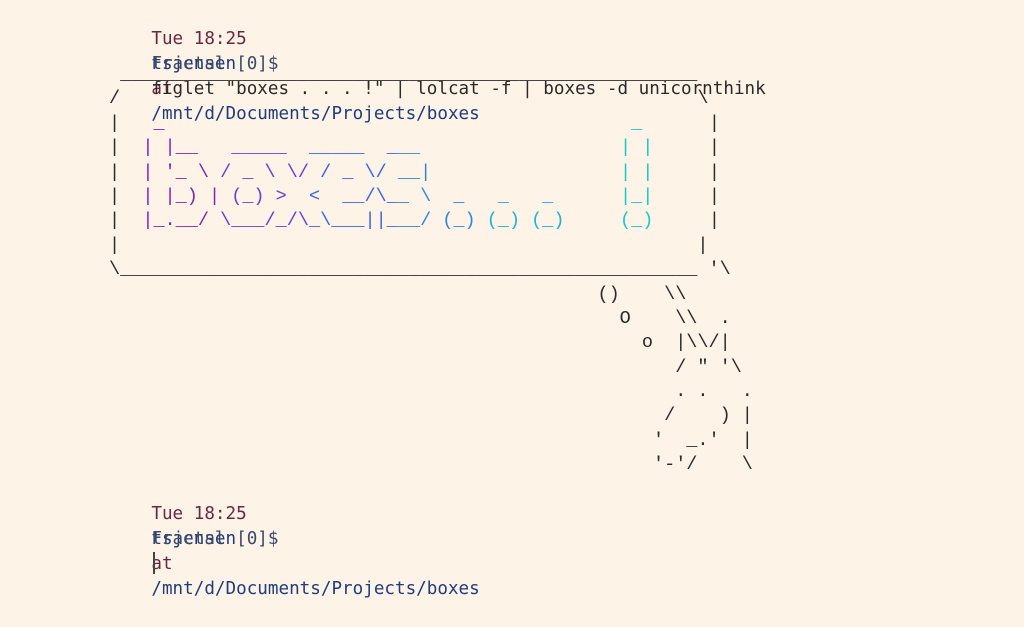 This screenshot has height=627, width=1024. I want to click on prompt-path: /mnt/d/Documents/Projects/boxes, so click(315, 589).